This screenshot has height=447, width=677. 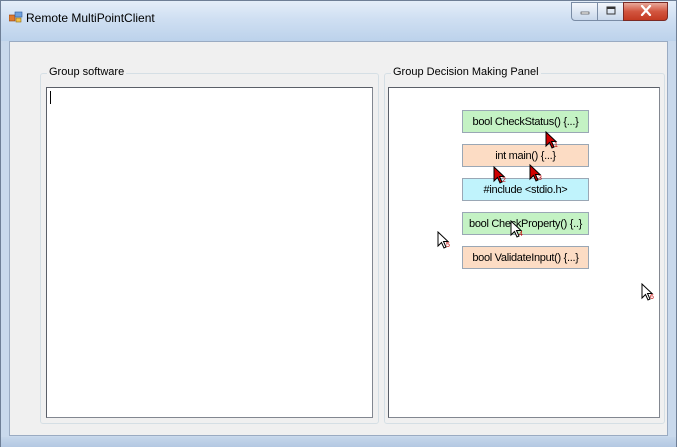 I want to click on group-software-label: Group software, so click(x=87, y=72).